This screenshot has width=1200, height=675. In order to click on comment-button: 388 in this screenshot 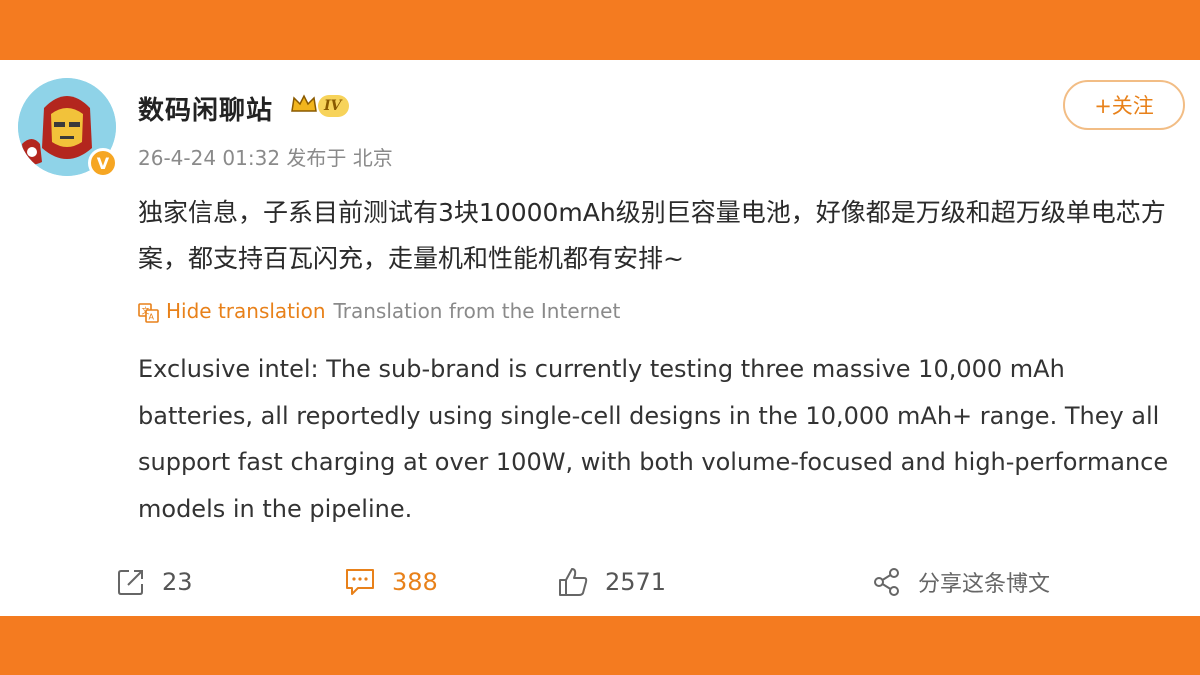, I will do `click(391, 582)`.